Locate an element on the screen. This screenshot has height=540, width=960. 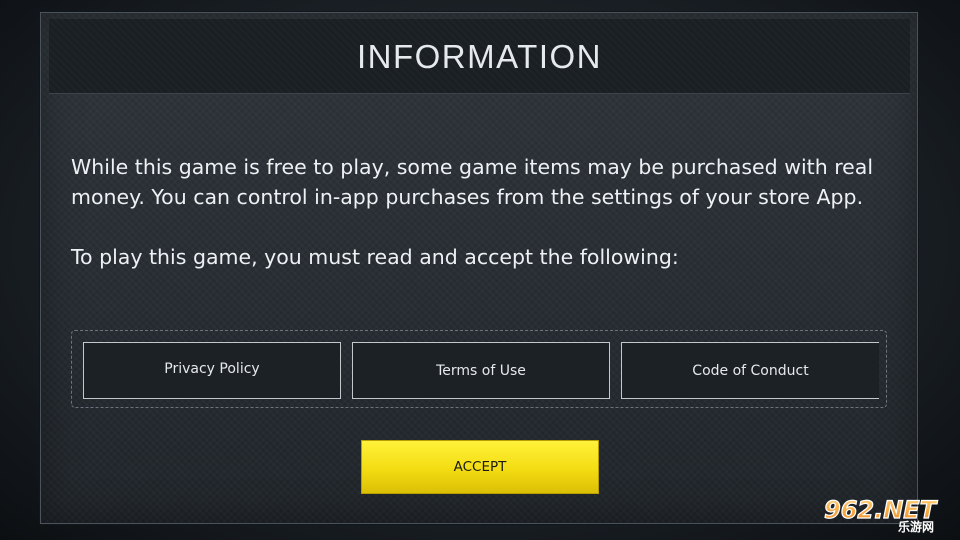
accept-button: ACCEPT is located at coordinates (480, 467).